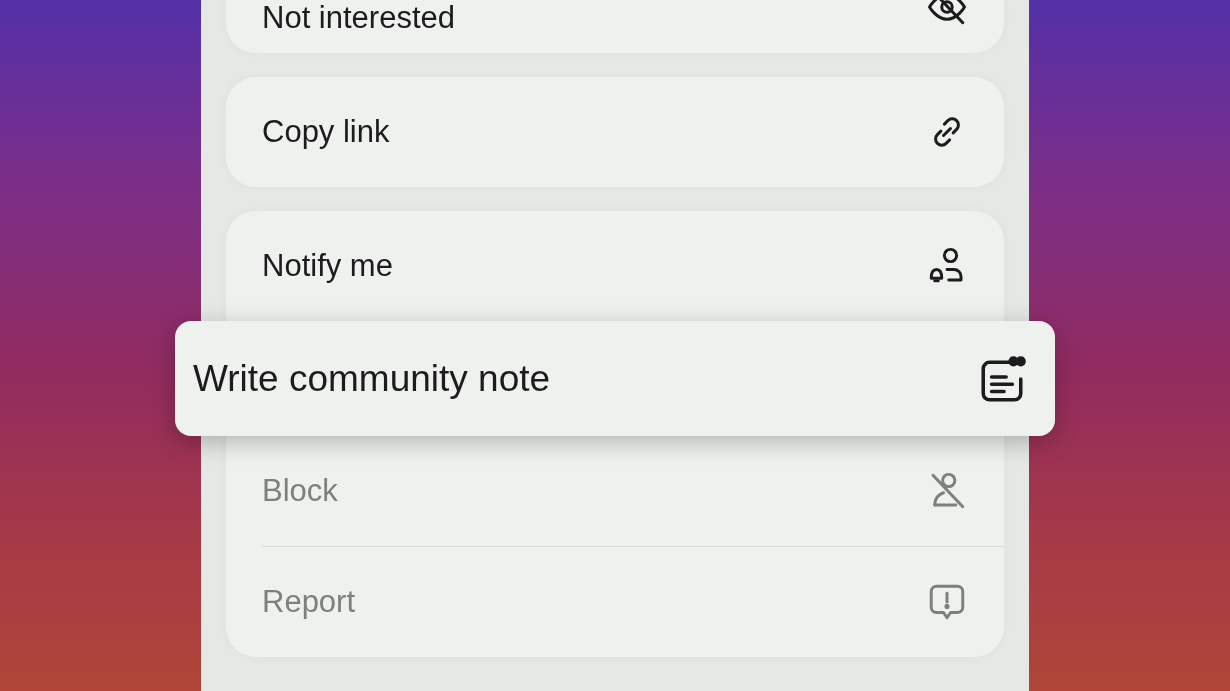 The width and height of the screenshot is (1230, 691). What do you see at coordinates (615, 491) in the screenshot?
I see `menu-item: Block` at bounding box center [615, 491].